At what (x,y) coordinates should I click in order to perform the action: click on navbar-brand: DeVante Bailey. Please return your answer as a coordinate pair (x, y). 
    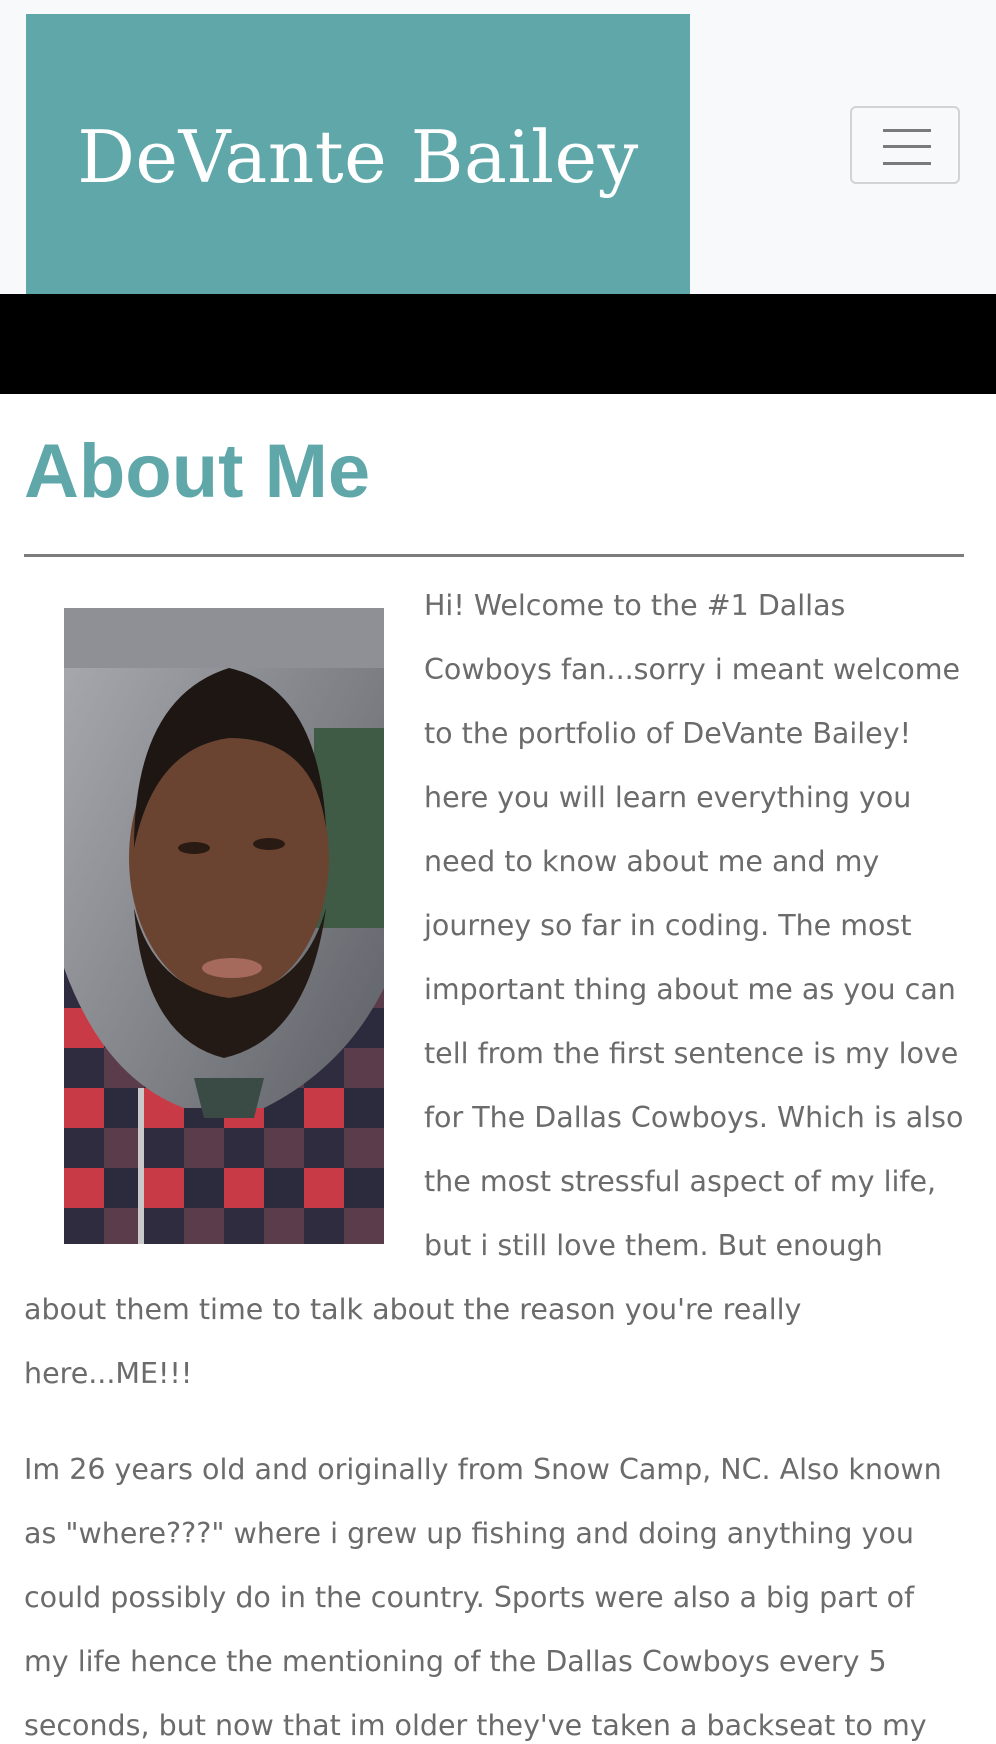
    Looking at the image, I should click on (358, 154).